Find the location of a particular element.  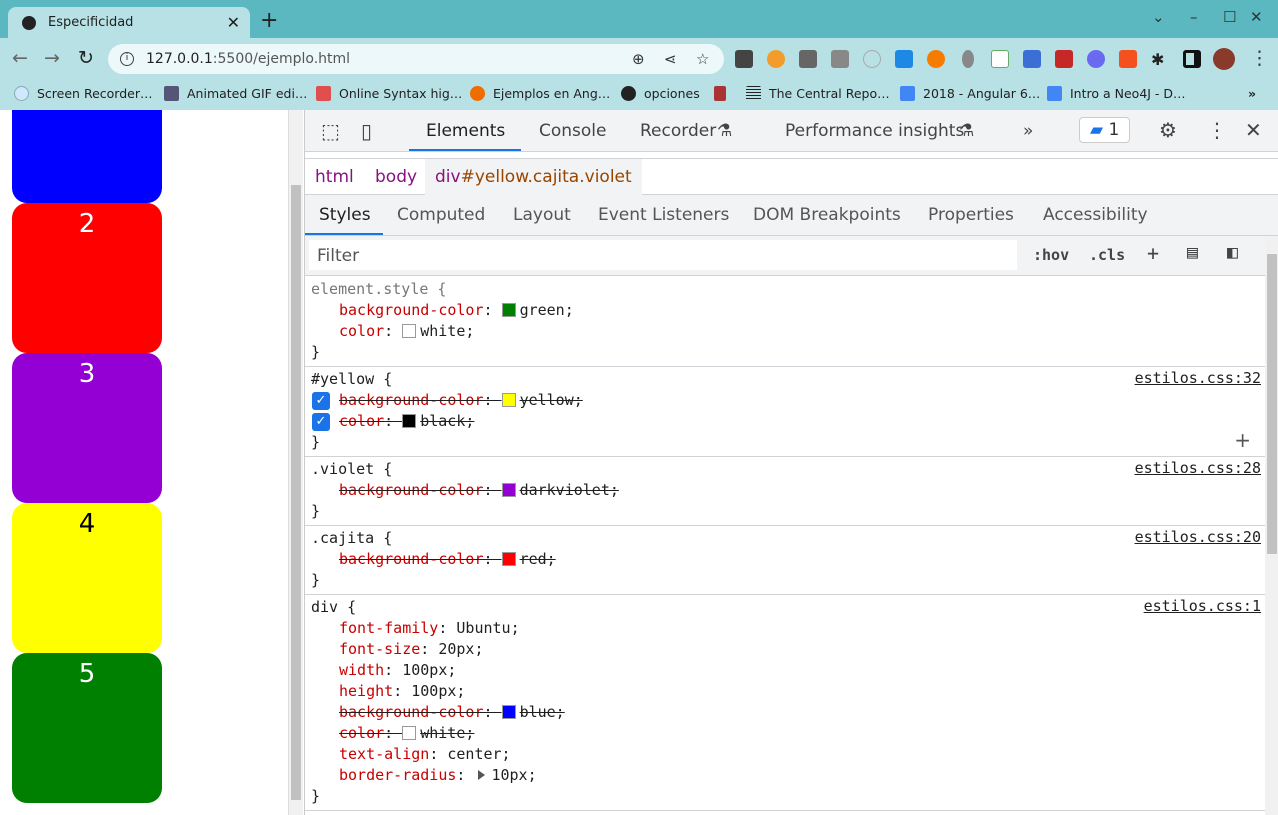

flow-extension-icon is located at coordinates (744, 59).